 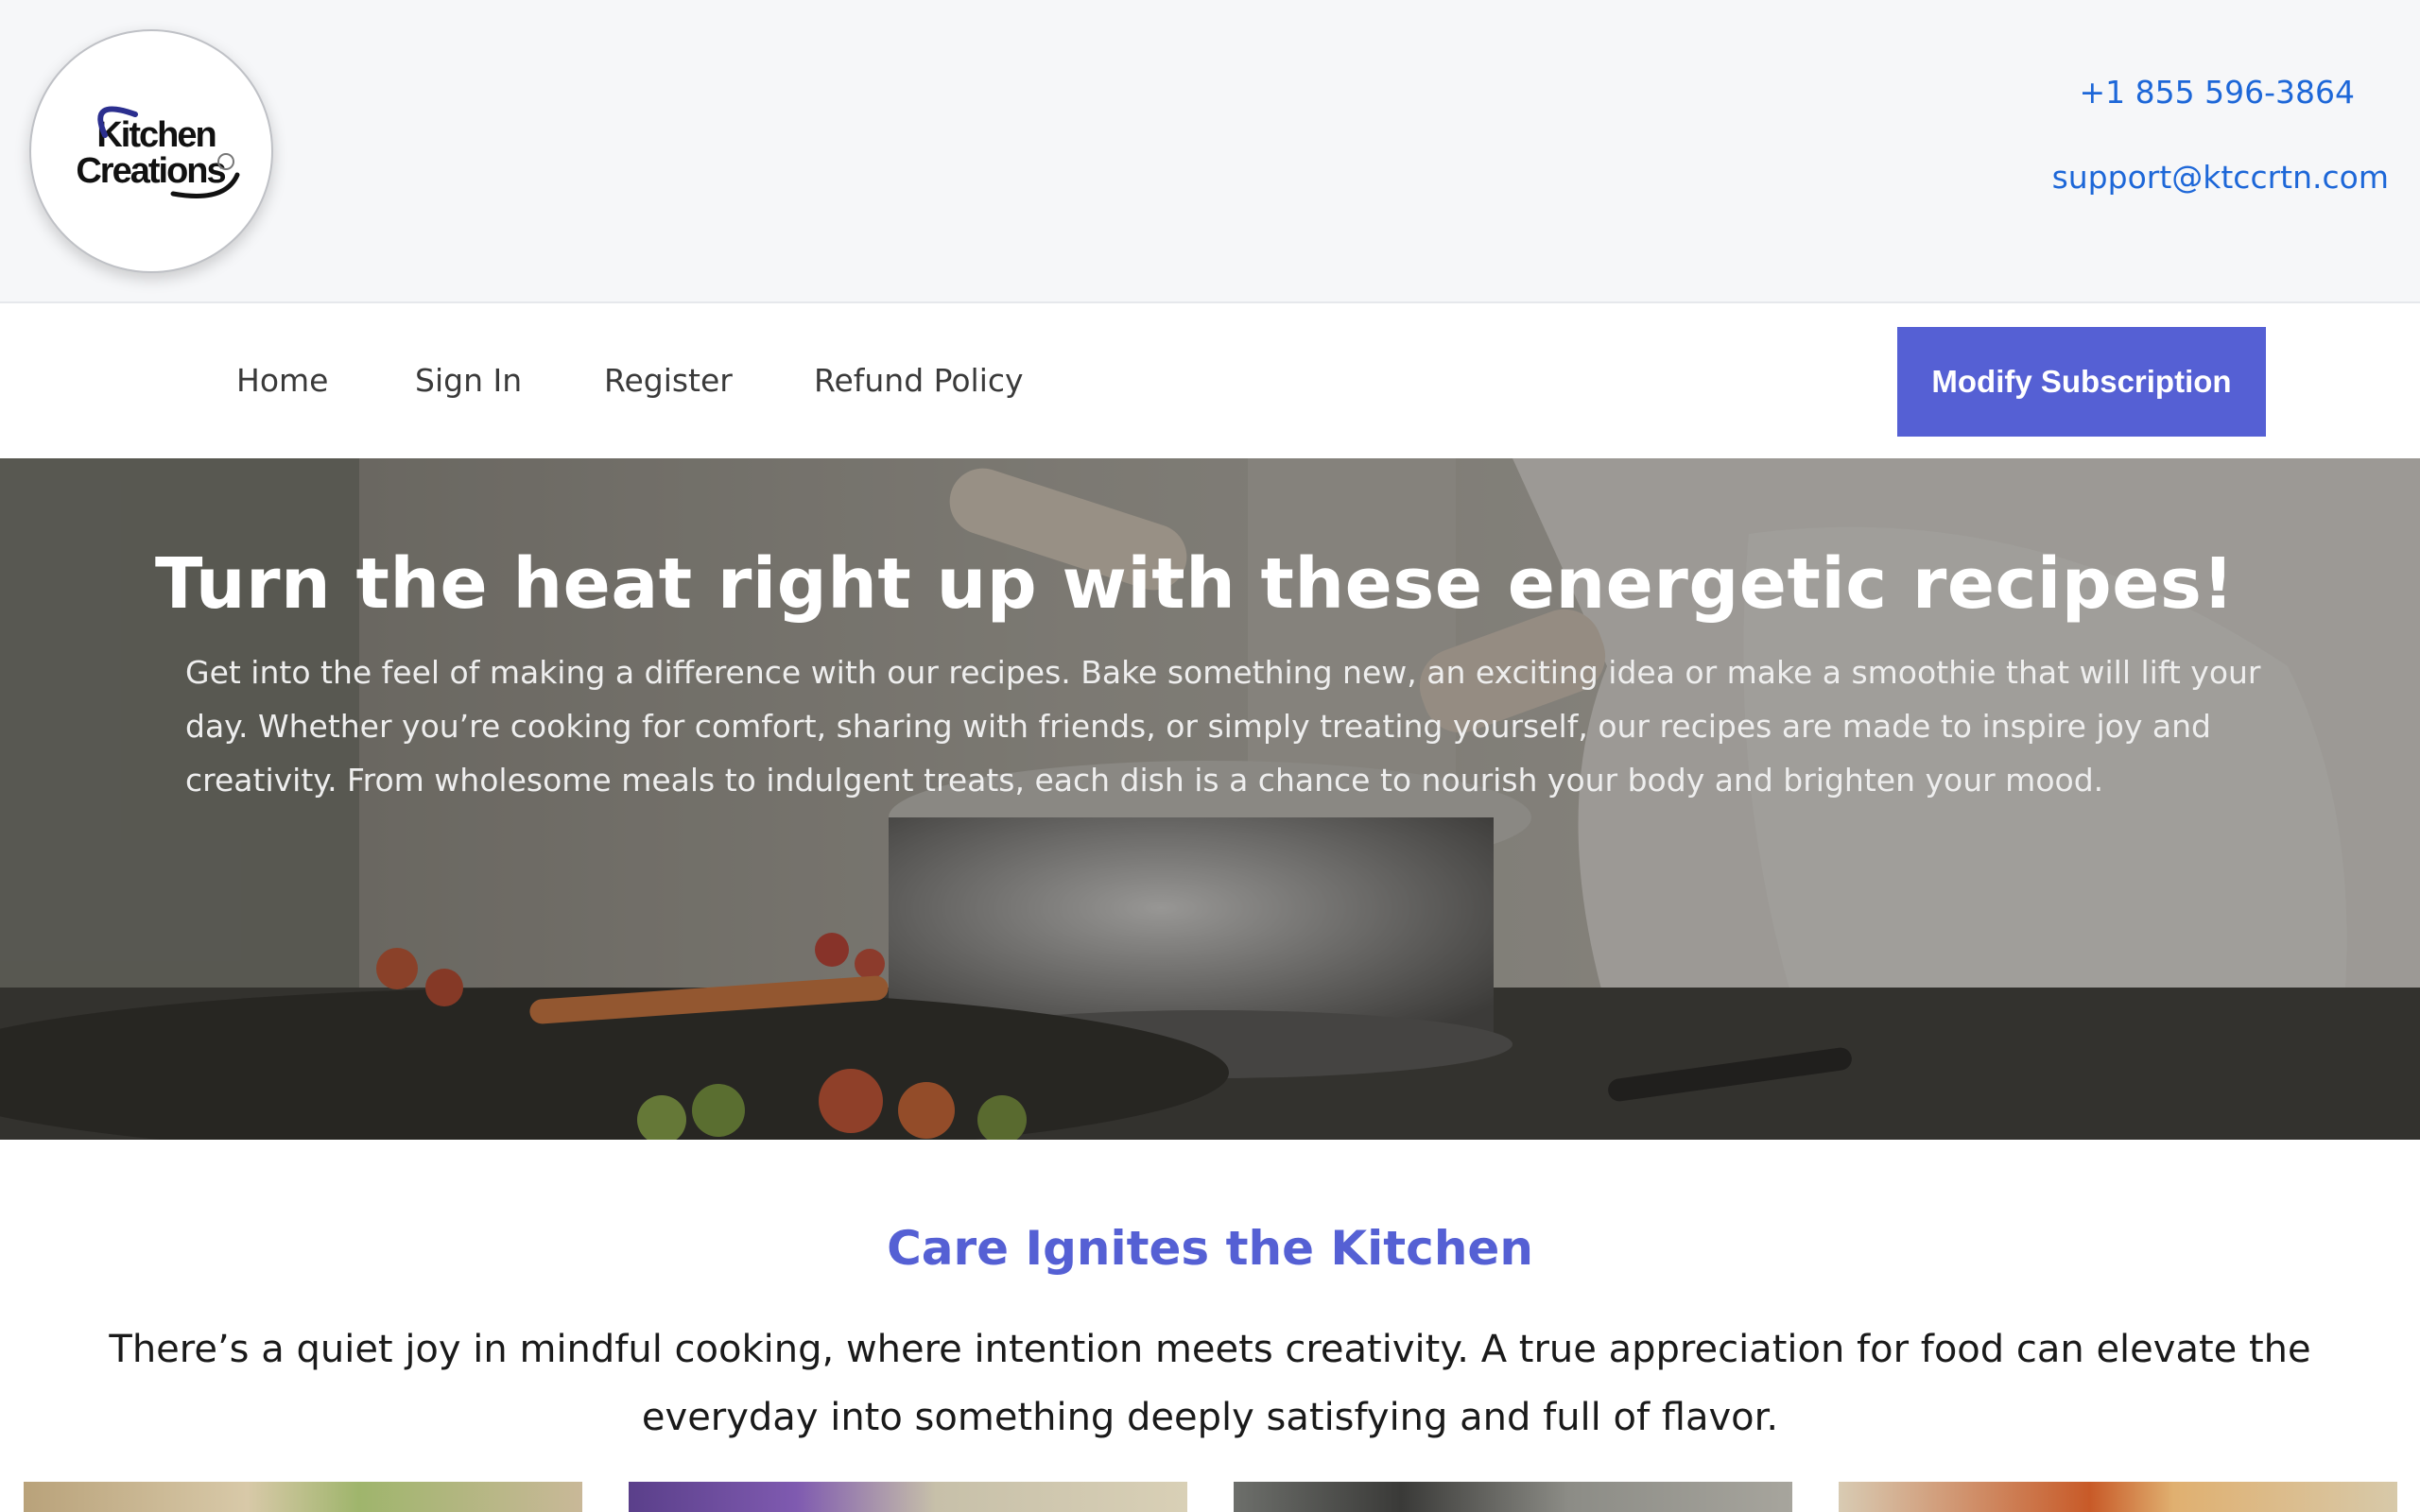 I want to click on site-logo: Kitchen Creations, so click(x=151, y=151).